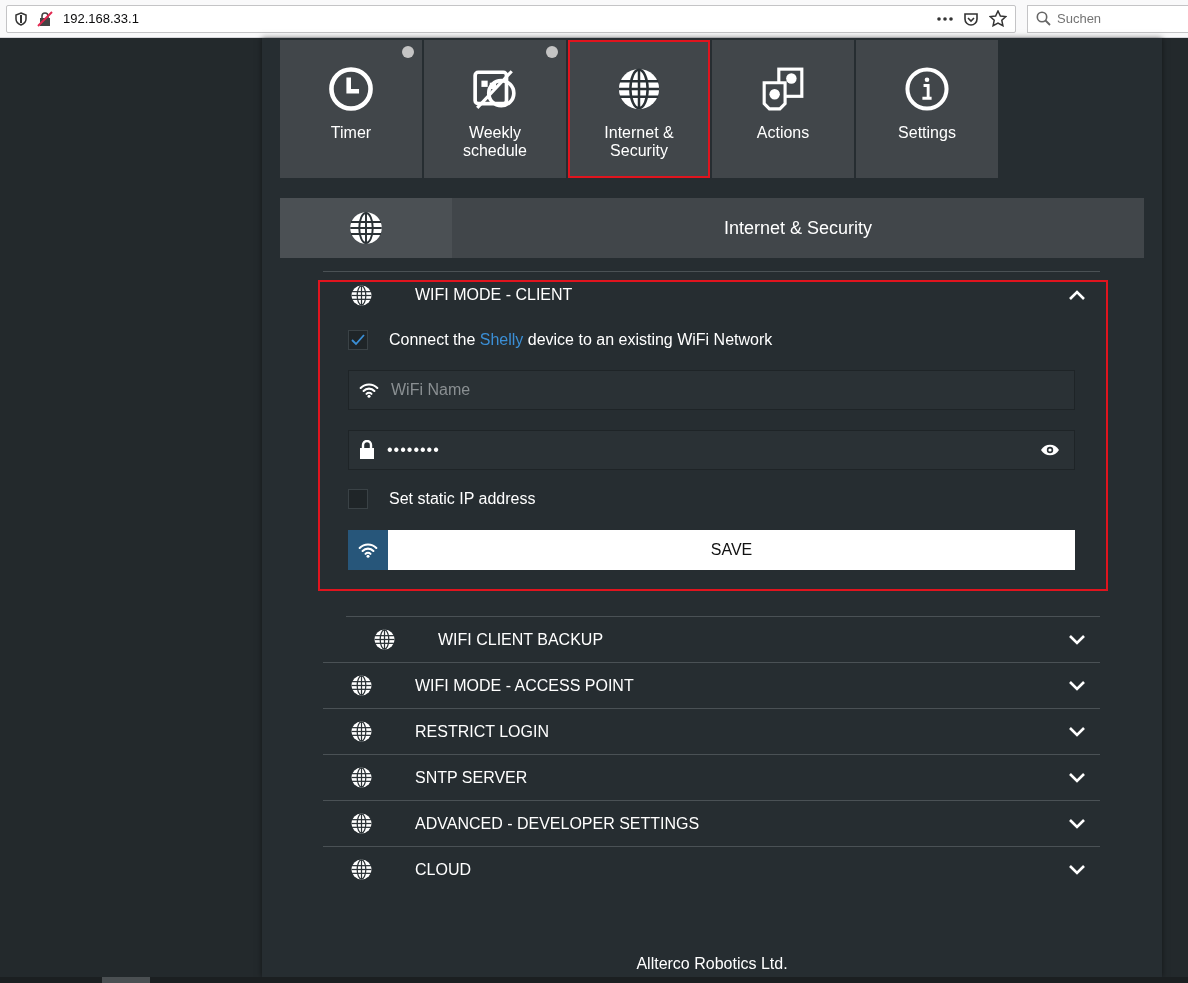 The width and height of the screenshot is (1188, 983). I want to click on section-header: SNTP SERVER, so click(711, 777).